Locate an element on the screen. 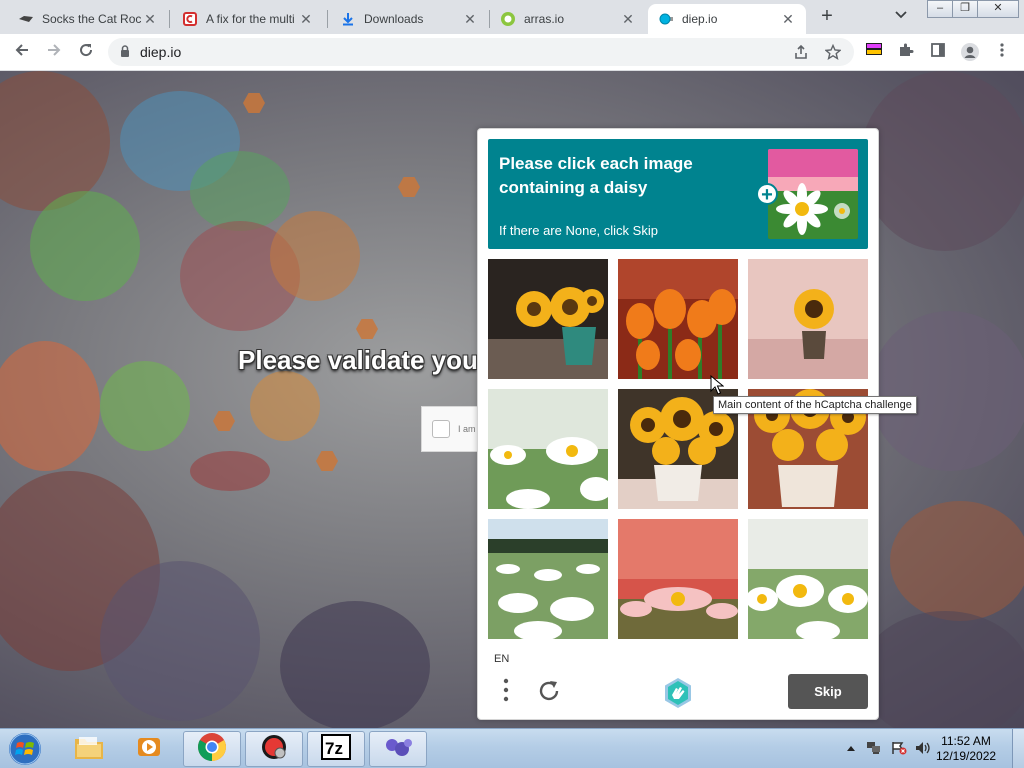 The height and width of the screenshot is (768, 1024). browser-toolbar: diep.io is located at coordinates (512, 52).